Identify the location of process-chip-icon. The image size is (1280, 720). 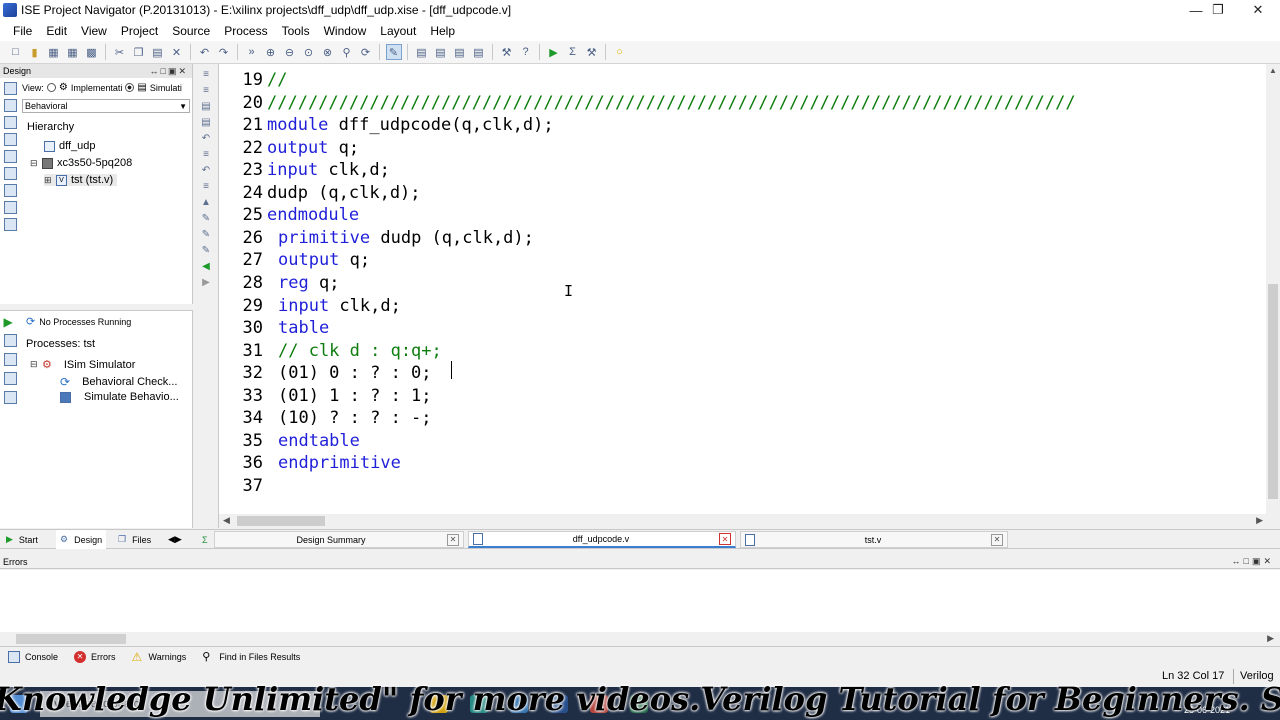
(10, 378).